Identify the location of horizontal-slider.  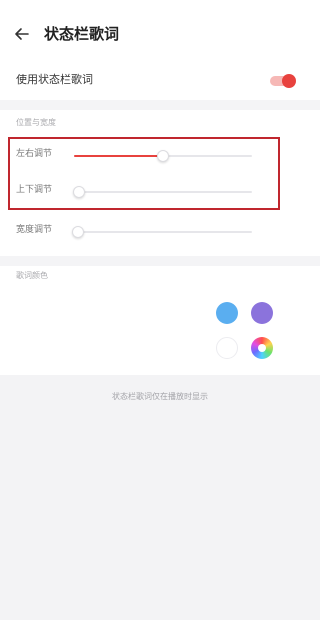
(163, 156).